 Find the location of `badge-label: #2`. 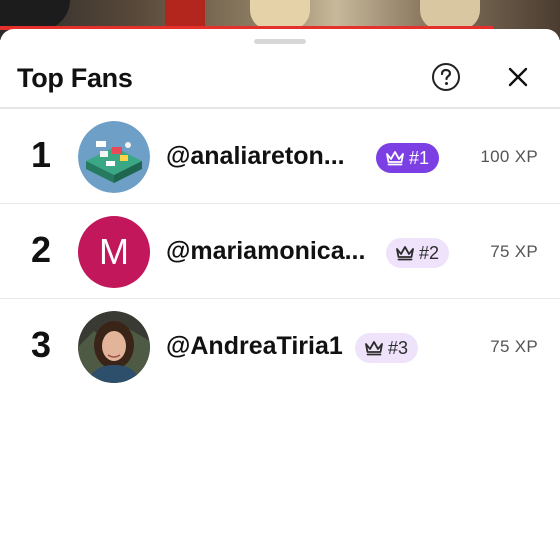

badge-label: #2 is located at coordinates (429, 253).